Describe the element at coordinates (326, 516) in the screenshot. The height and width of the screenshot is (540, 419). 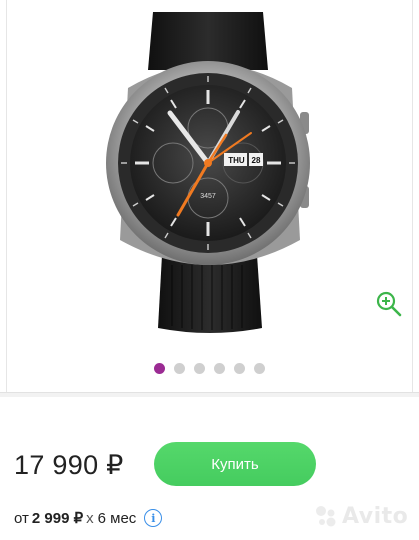
I see `avito-logo-icon` at that location.